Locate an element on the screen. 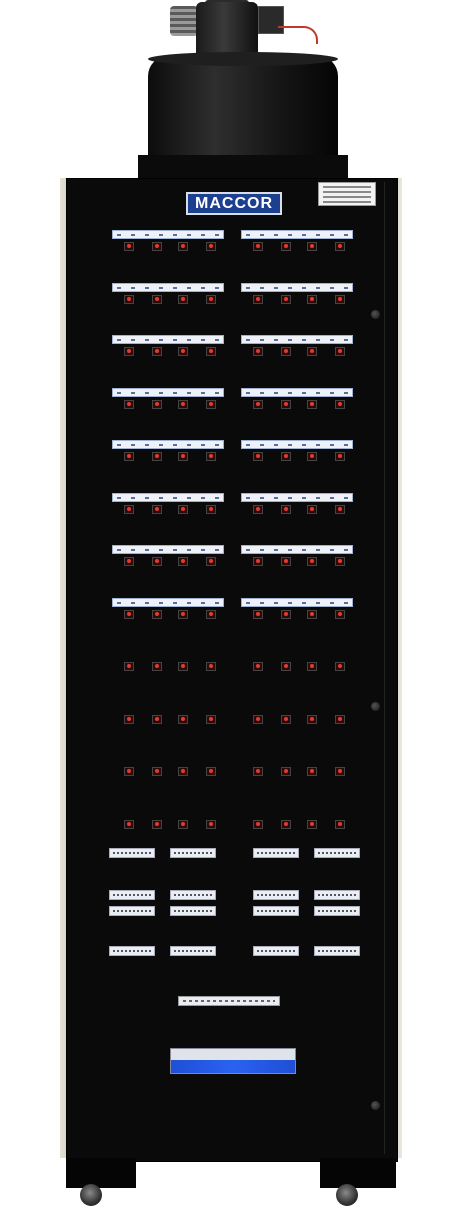 The width and height of the screenshot is (457, 1209). door-latch-middle is located at coordinates (375, 706).